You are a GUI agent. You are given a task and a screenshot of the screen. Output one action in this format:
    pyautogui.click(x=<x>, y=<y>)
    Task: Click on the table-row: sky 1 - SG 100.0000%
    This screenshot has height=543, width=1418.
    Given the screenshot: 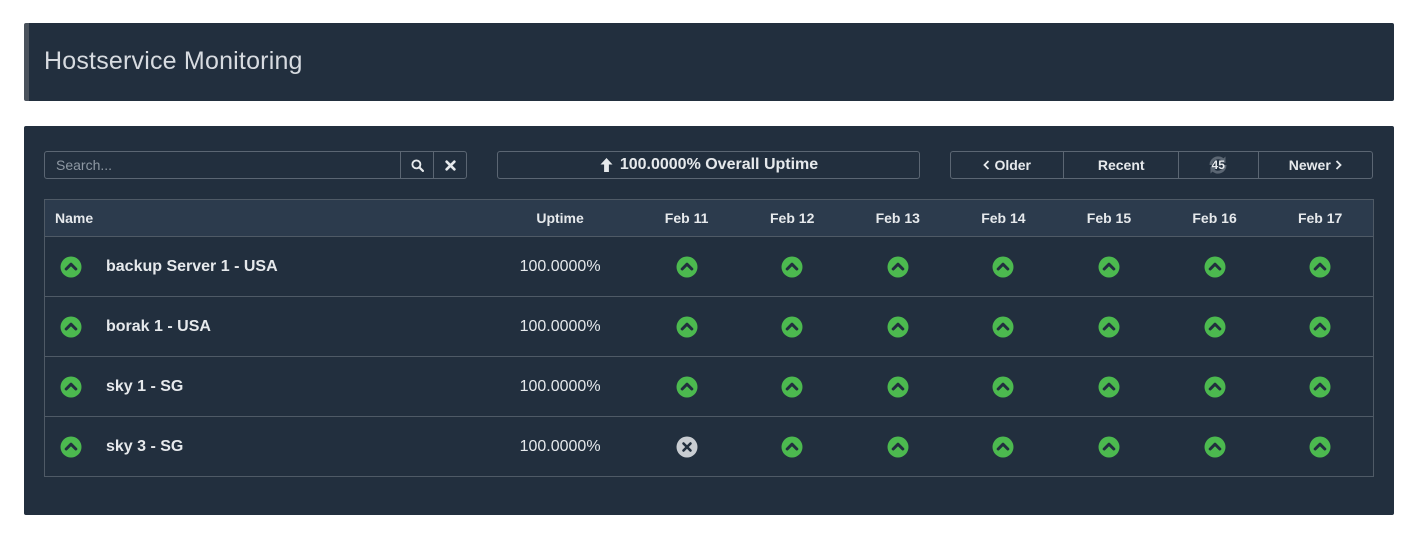 What is the action you would take?
    pyautogui.click(x=709, y=387)
    